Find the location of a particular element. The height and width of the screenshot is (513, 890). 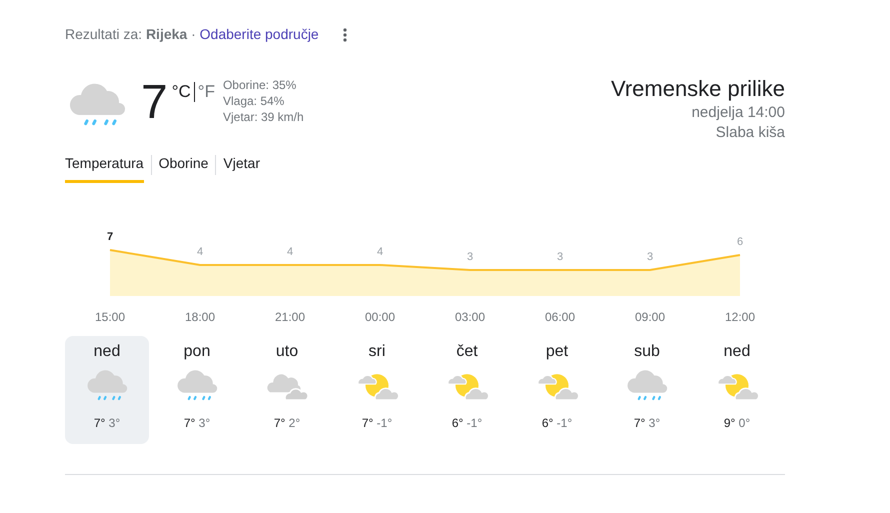

weather-detail: Vjetar: 39 km/h is located at coordinates (263, 117).